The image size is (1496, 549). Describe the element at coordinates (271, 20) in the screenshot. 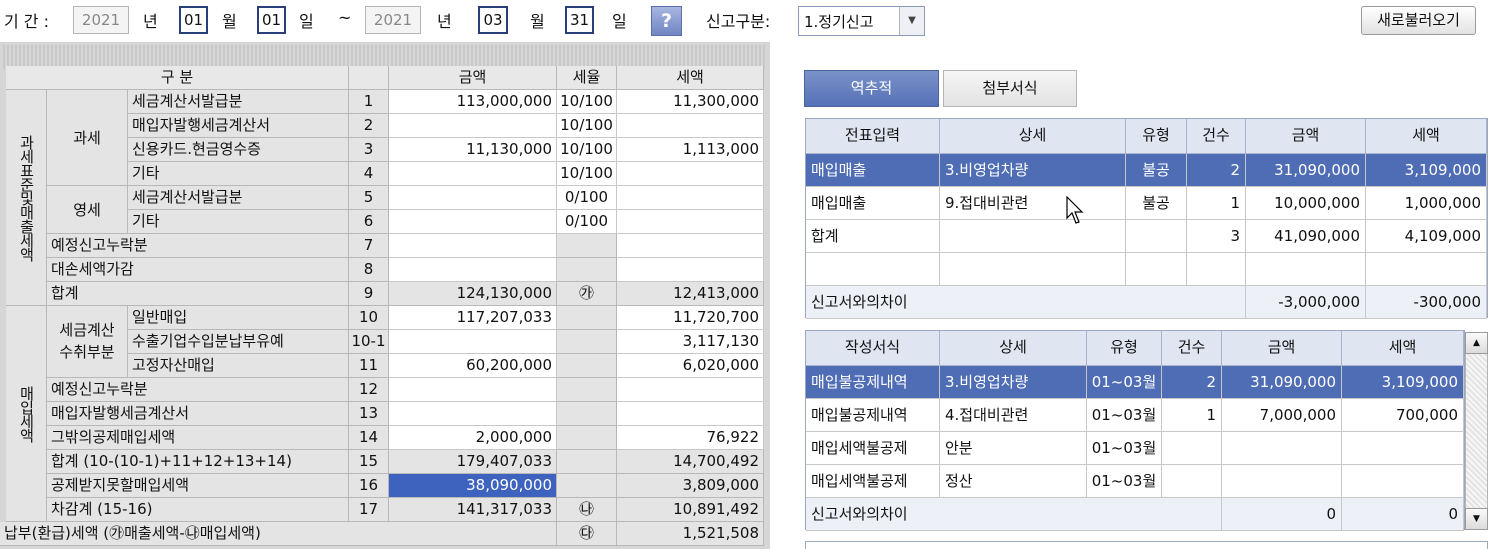

I see `from-day-field: 01` at that location.